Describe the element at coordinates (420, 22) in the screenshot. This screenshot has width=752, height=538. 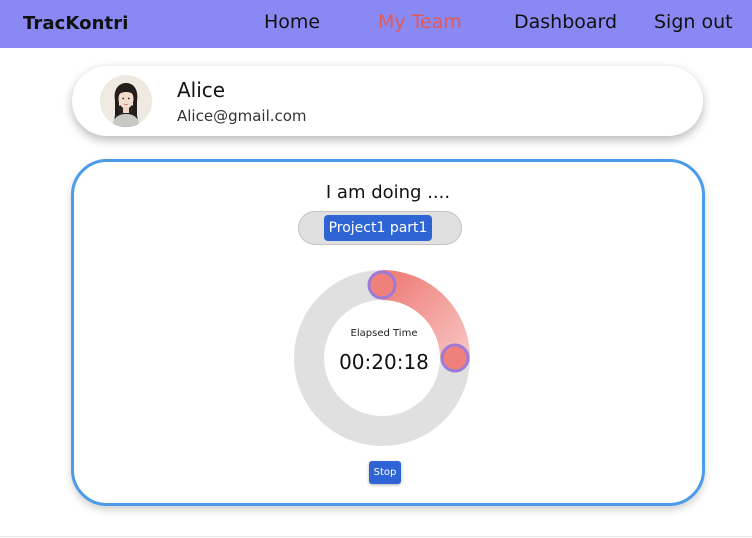
I see `nav-my-team-link: My Team` at that location.